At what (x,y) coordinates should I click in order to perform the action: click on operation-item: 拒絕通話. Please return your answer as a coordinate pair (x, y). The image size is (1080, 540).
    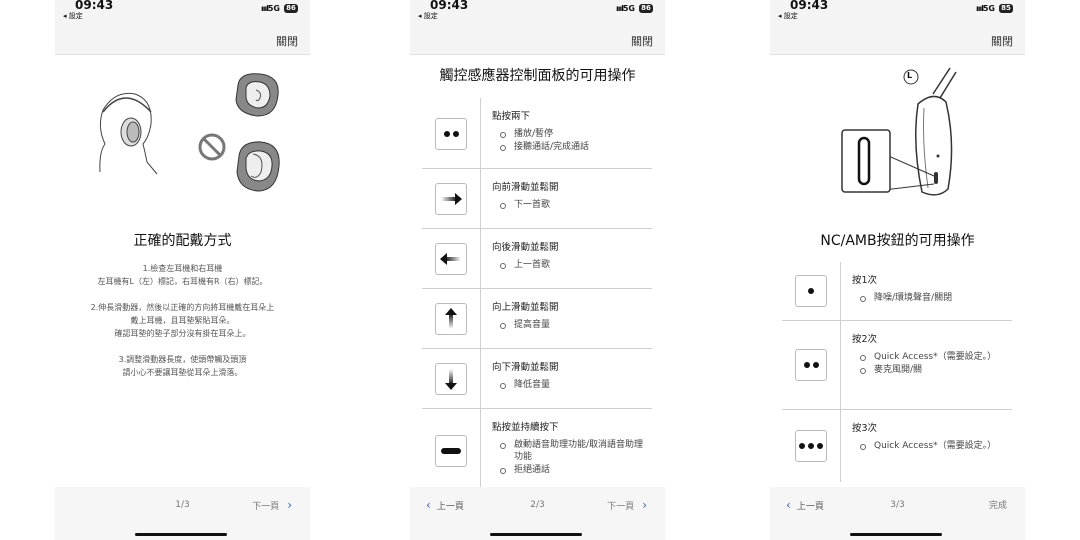
    Looking at the image, I should click on (572, 470).